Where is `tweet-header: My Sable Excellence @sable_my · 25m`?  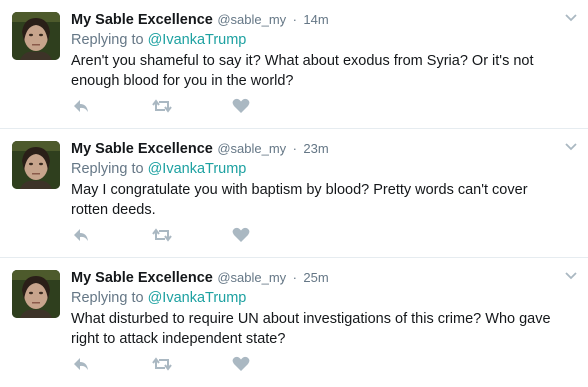
tweet-header: My Sable Excellence @sable_my · 25m is located at coordinates (314, 278).